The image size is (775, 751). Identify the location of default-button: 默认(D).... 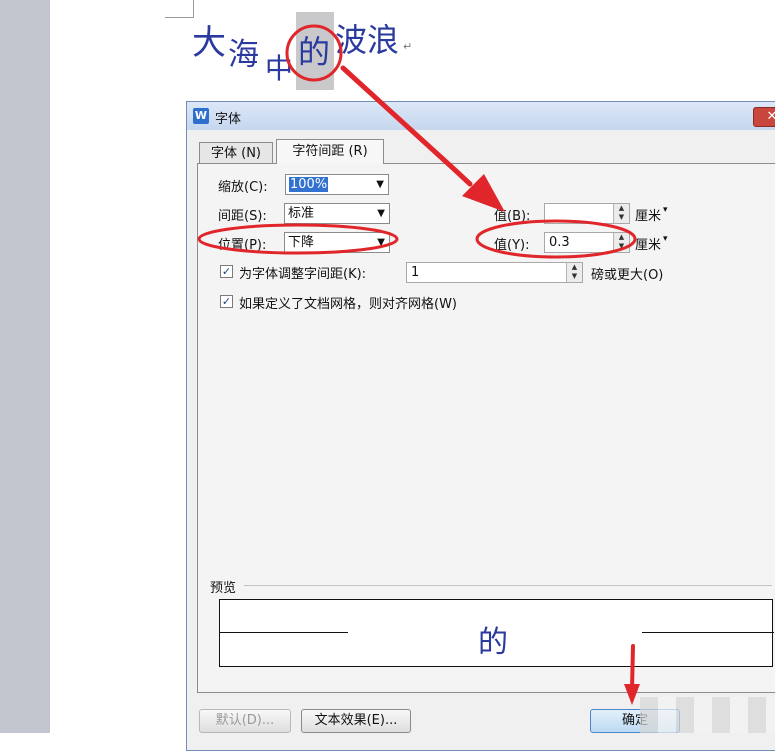
(245, 721).